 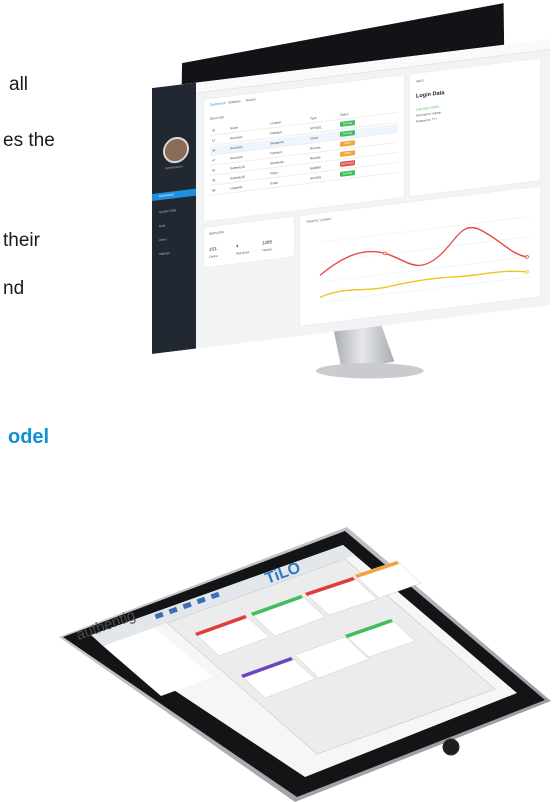 What do you see at coordinates (174, 194) in the screenshot?
I see `sidebar-item-dashboard: Dashboard` at bounding box center [174, 194].